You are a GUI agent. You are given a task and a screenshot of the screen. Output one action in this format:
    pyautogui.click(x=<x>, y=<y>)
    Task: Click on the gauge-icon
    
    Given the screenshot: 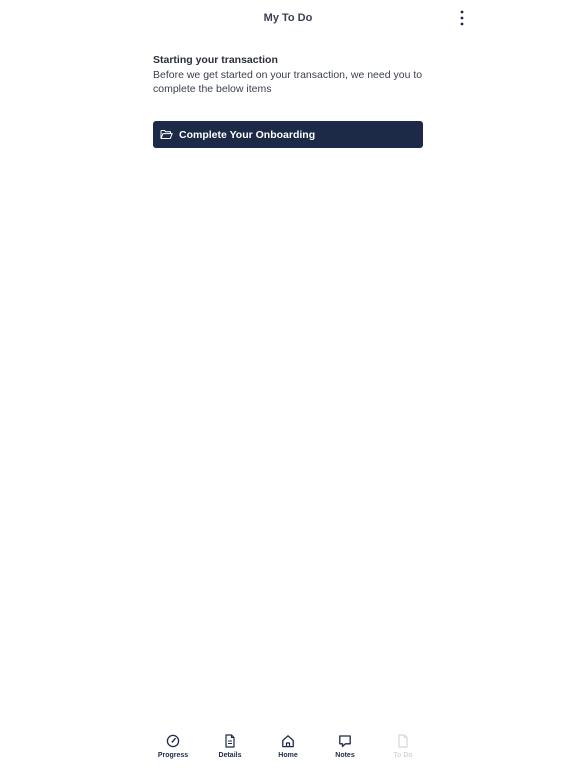 What is the action you would take?
    pyautogui.click(x=173, y=741)
    